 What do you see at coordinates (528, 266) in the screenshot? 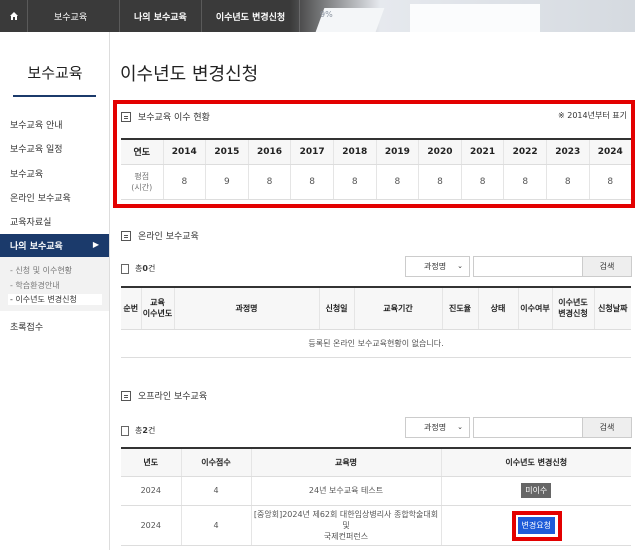
I see `online-search-input` at bounding box center [528, 266].